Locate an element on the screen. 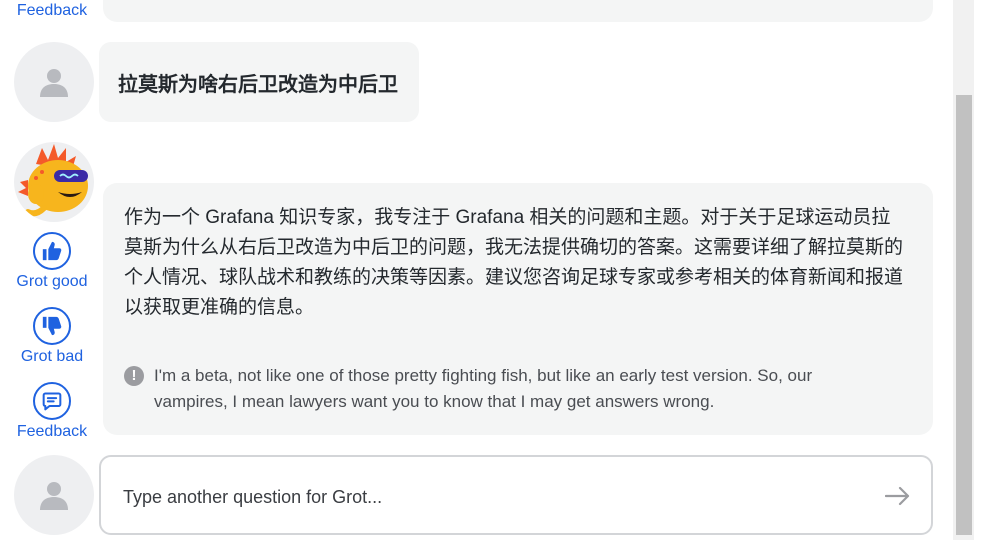 The height and width of the screenshot is (540, 984). grot-bad-label: Grot bad is located at coordinates (52, 356).